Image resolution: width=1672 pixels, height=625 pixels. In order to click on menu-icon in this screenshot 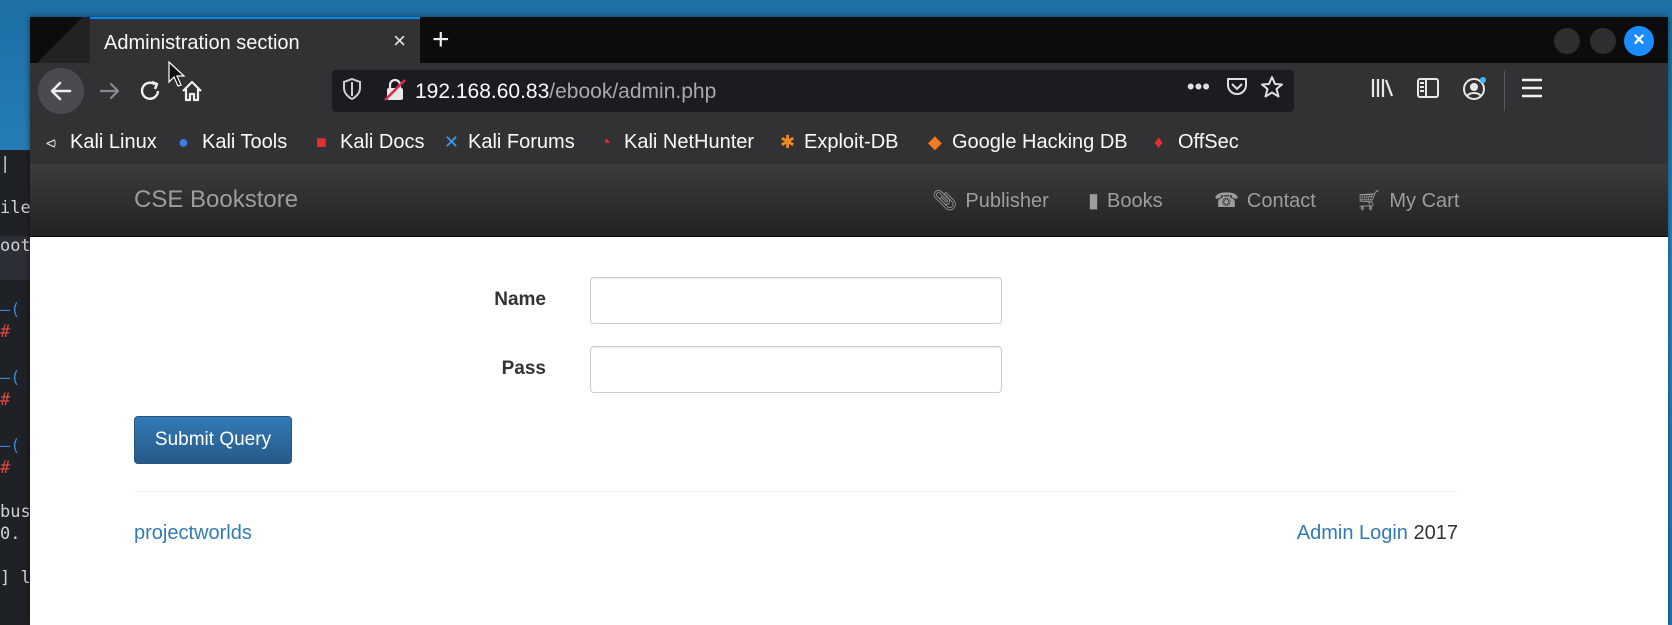, I will do `click(1532, 90)`.